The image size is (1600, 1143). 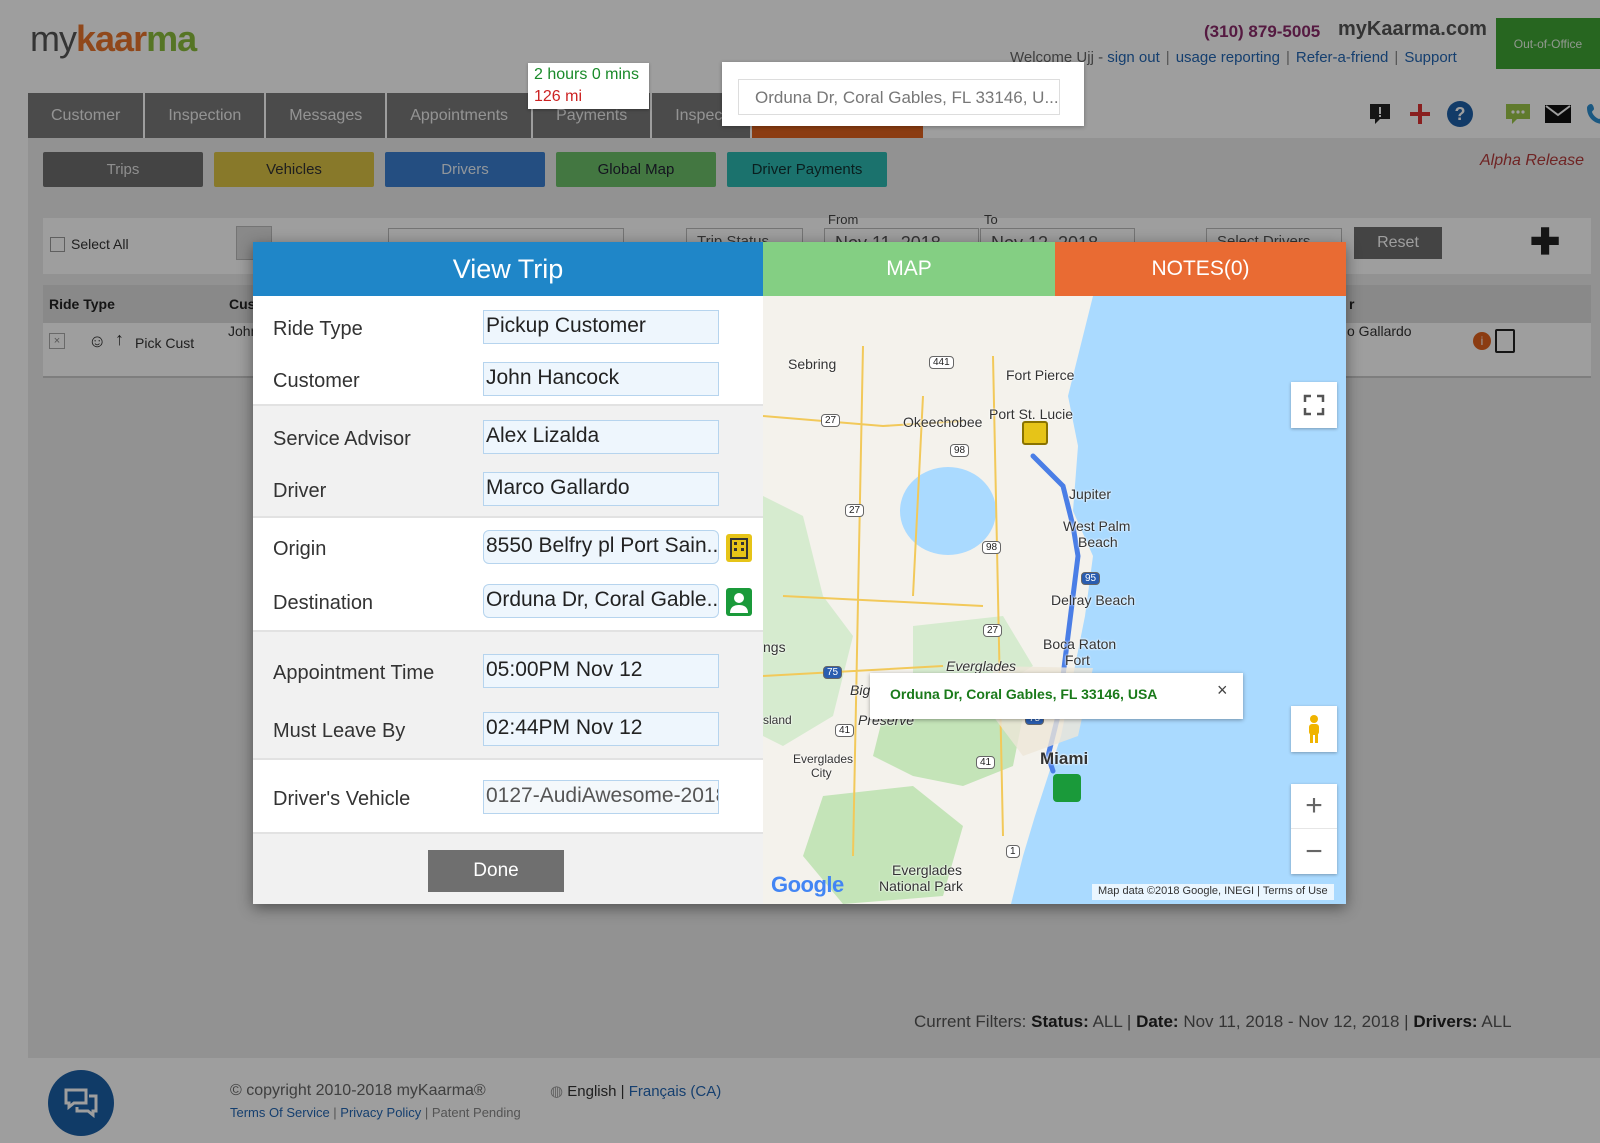 I want to click on place-everglades-np-2: National Park, so click(x=921, y=886).